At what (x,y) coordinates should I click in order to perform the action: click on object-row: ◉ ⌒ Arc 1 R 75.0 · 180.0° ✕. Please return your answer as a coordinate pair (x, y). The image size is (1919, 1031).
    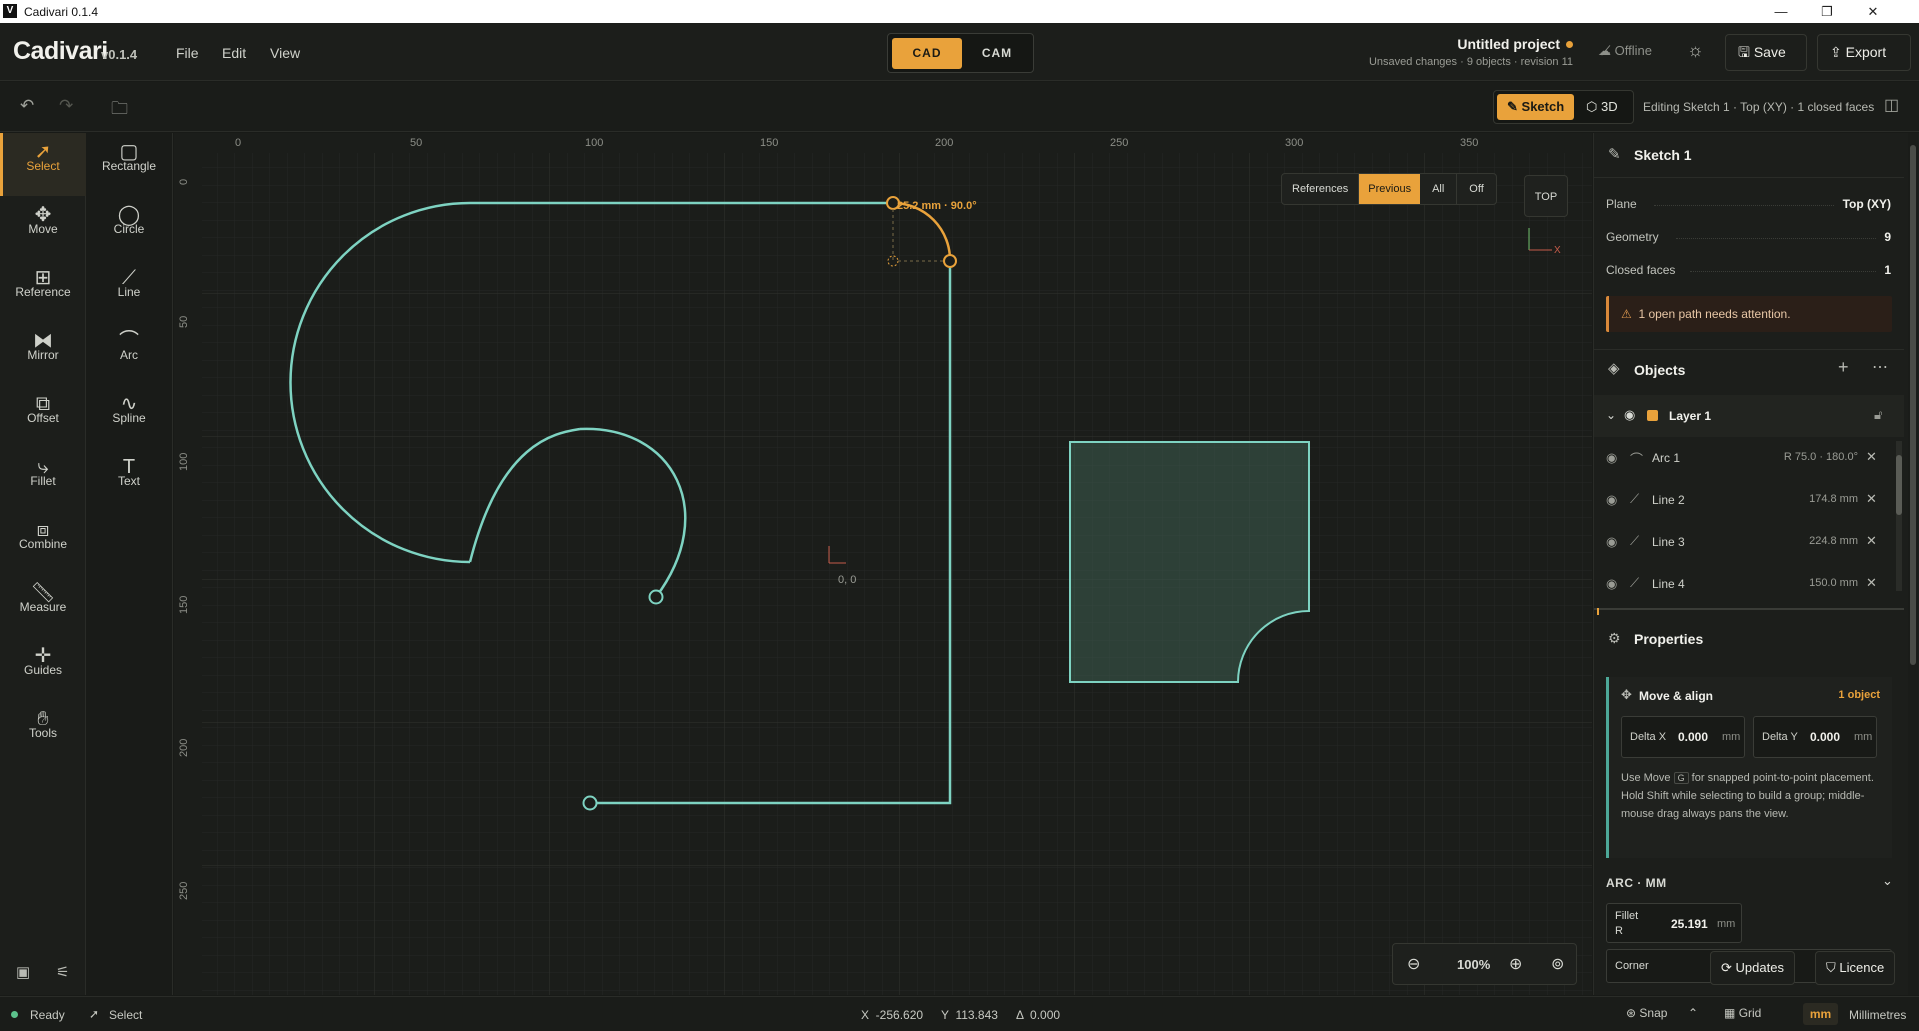
    Looking at the image, I should click on (1749, 458).